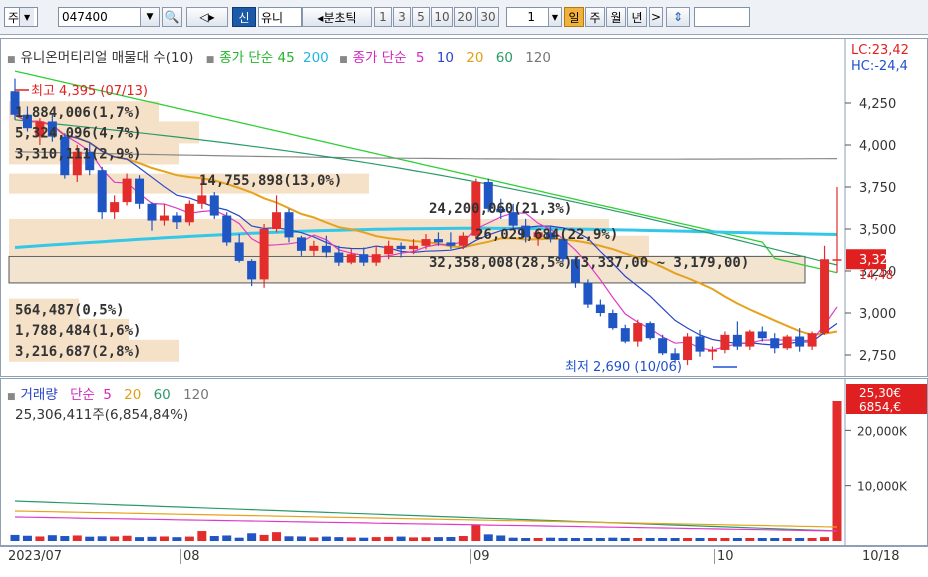 This screenshot has height=577, width=928. What do you see at coordinates (420, 58) in the screenshot?
I see `legend-ma5: 5` at bounding box center [420, 58].